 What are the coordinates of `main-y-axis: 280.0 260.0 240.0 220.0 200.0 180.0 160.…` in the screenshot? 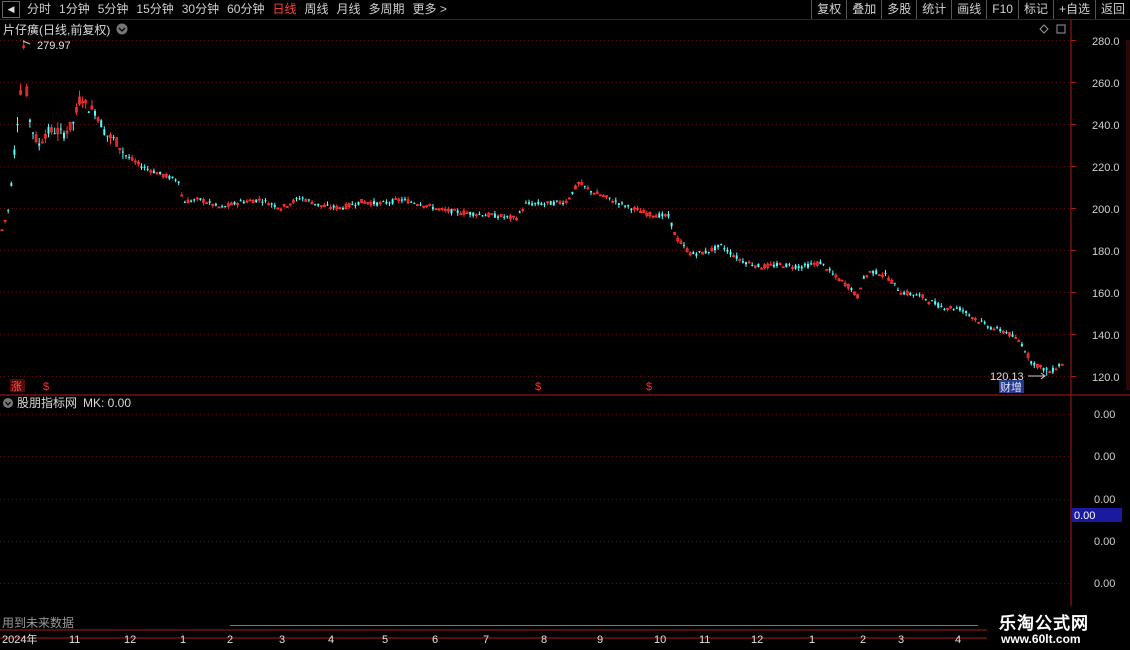 It's located at (1106, 210).